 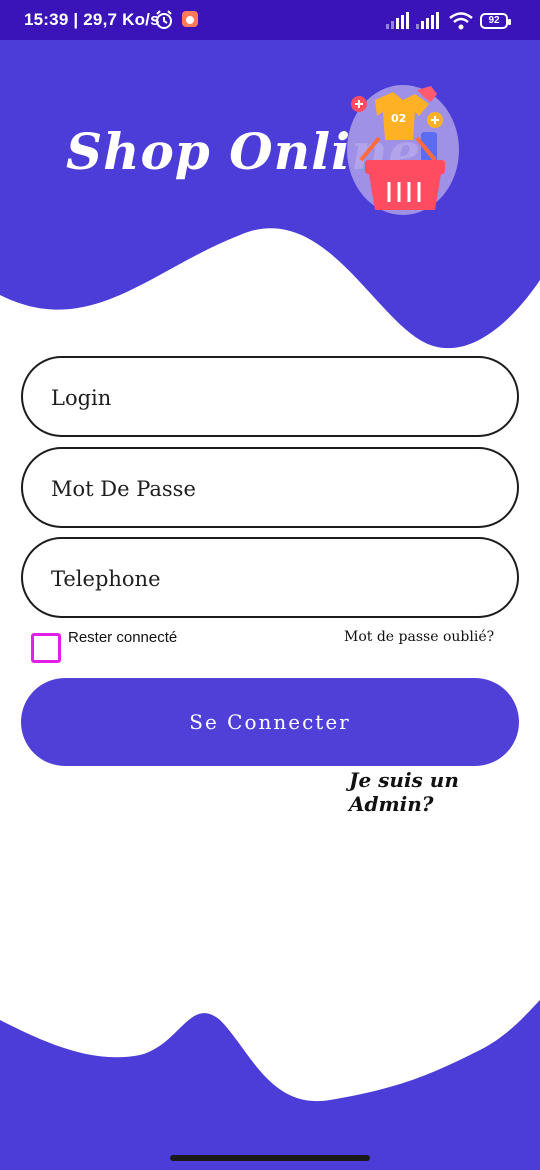 What do you see at coordinates (92, 19) in the screenshot?
I see `status-time-speed: 15:39 | 29,7 Ko/s` at bounding box center [92, 19].